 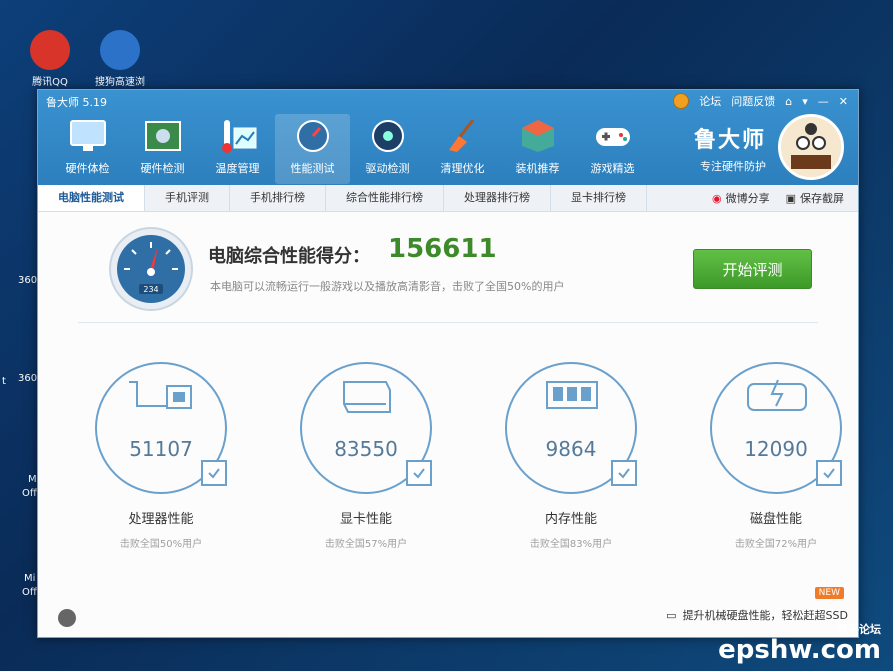 I want to click on tool-label: 硬件检测, so click(x=162, y=168).